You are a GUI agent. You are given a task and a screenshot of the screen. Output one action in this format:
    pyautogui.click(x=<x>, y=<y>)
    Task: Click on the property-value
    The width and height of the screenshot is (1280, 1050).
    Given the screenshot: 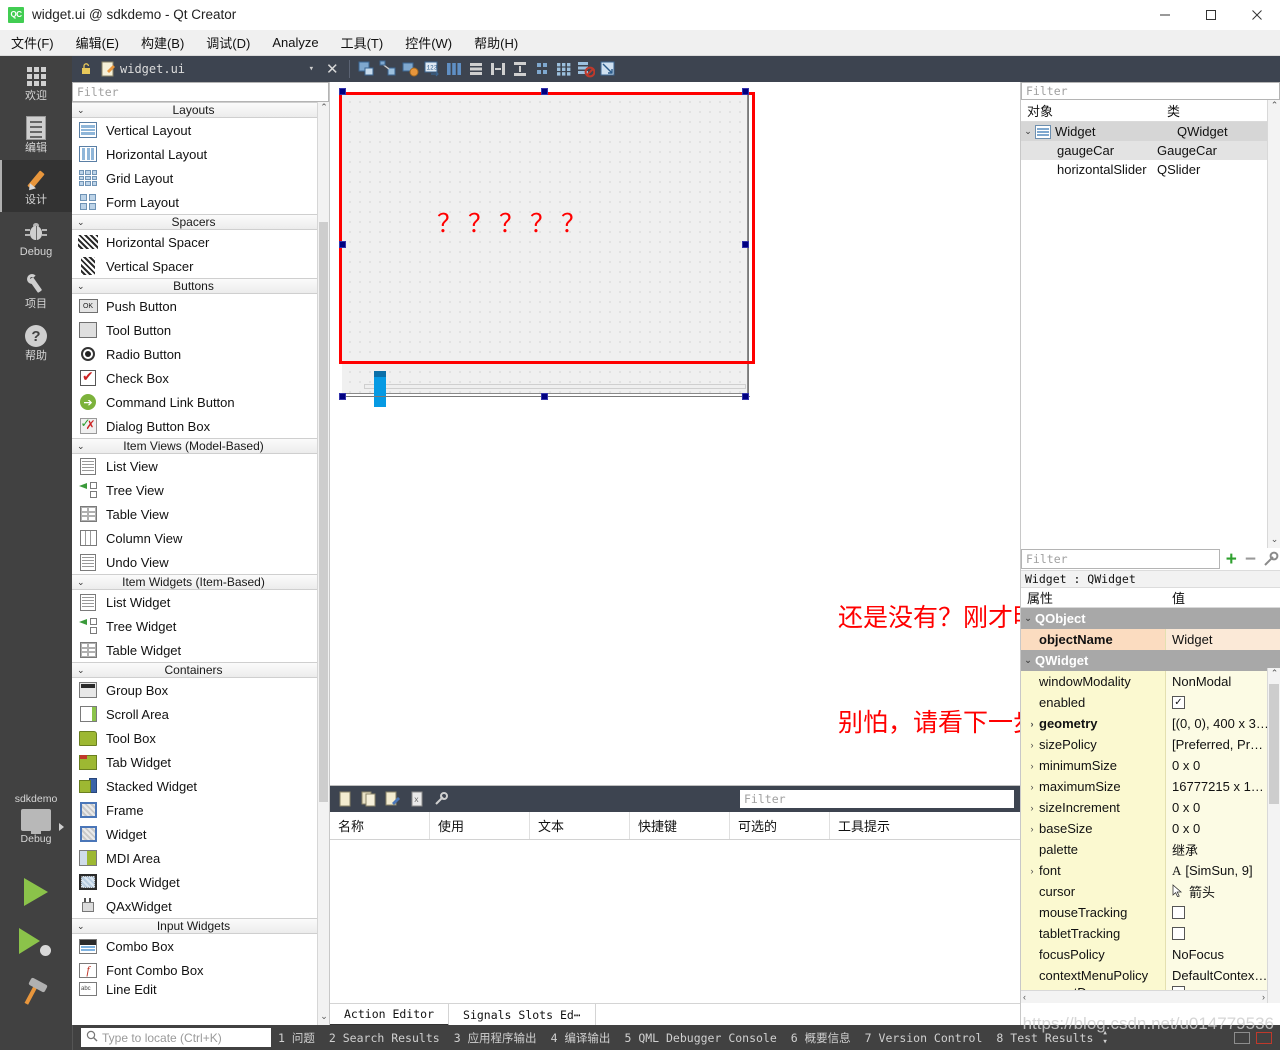 What is the action you would take?
    pyautogui.click(x=1223, y=933)
    